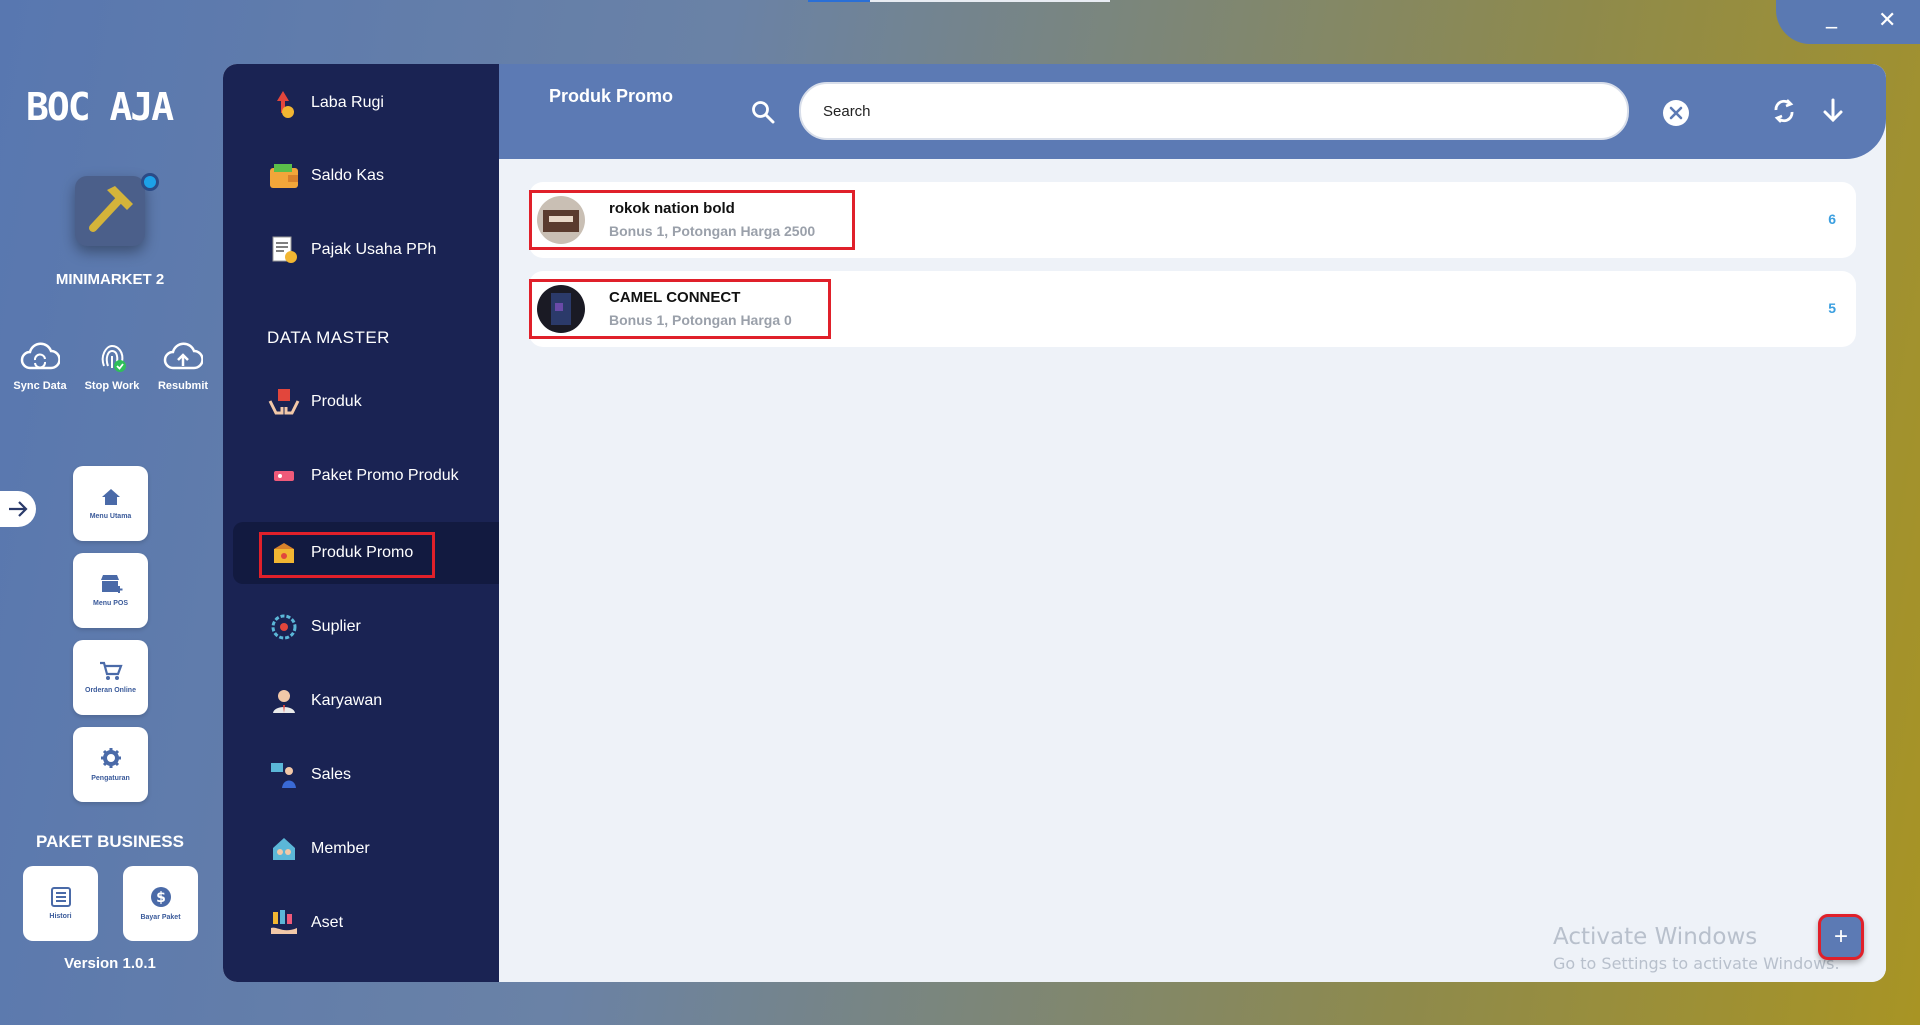  I want to click on menu-pos-tile: Menu POS, so click(110, 590).